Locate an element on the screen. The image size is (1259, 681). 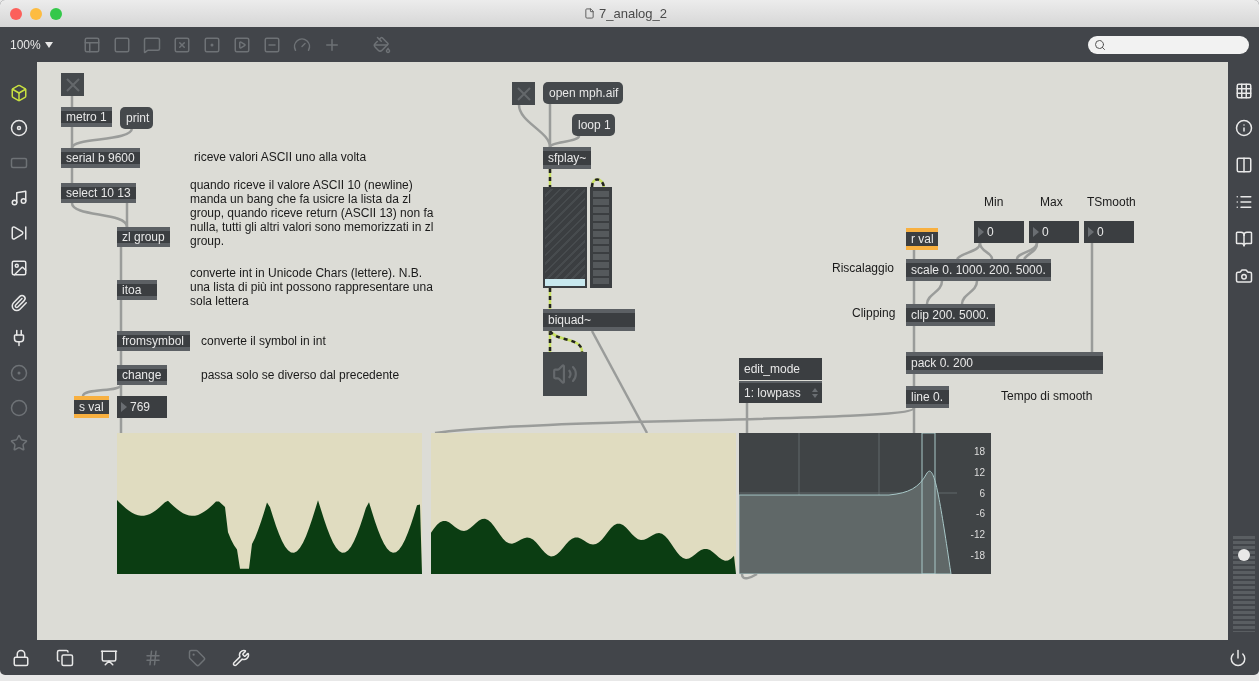
search-field is located at coordinates (1168, 44).